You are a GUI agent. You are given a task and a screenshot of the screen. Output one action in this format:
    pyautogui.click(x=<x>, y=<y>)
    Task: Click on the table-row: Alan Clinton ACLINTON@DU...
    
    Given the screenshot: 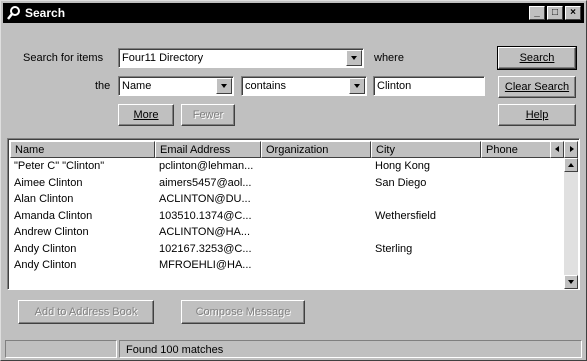 What is the action you would take?
    pyautogui.click(x=281, y=200)
    